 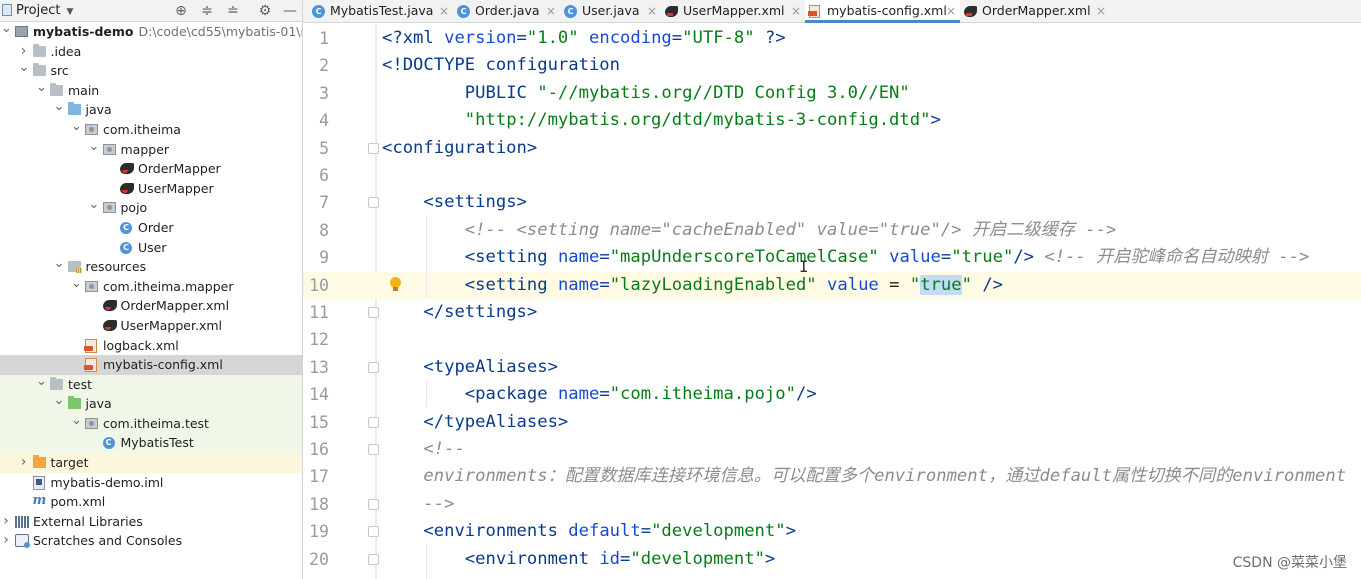 I want to click on tree-item: C MybatisTest, so click(x=151, y=443).